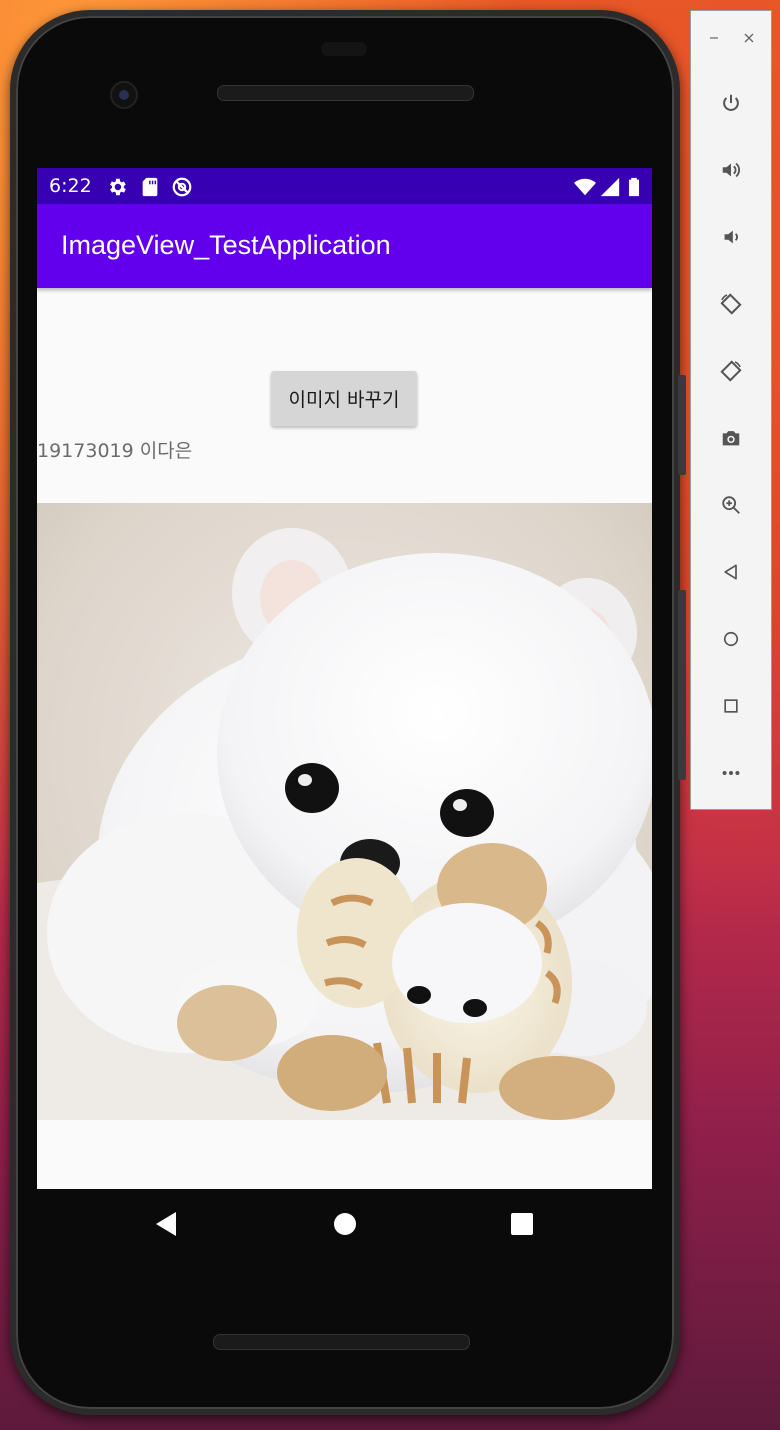 The width and height of the screenshot is (780, 1430). I want to click on home-icon, so click(345, 1224).